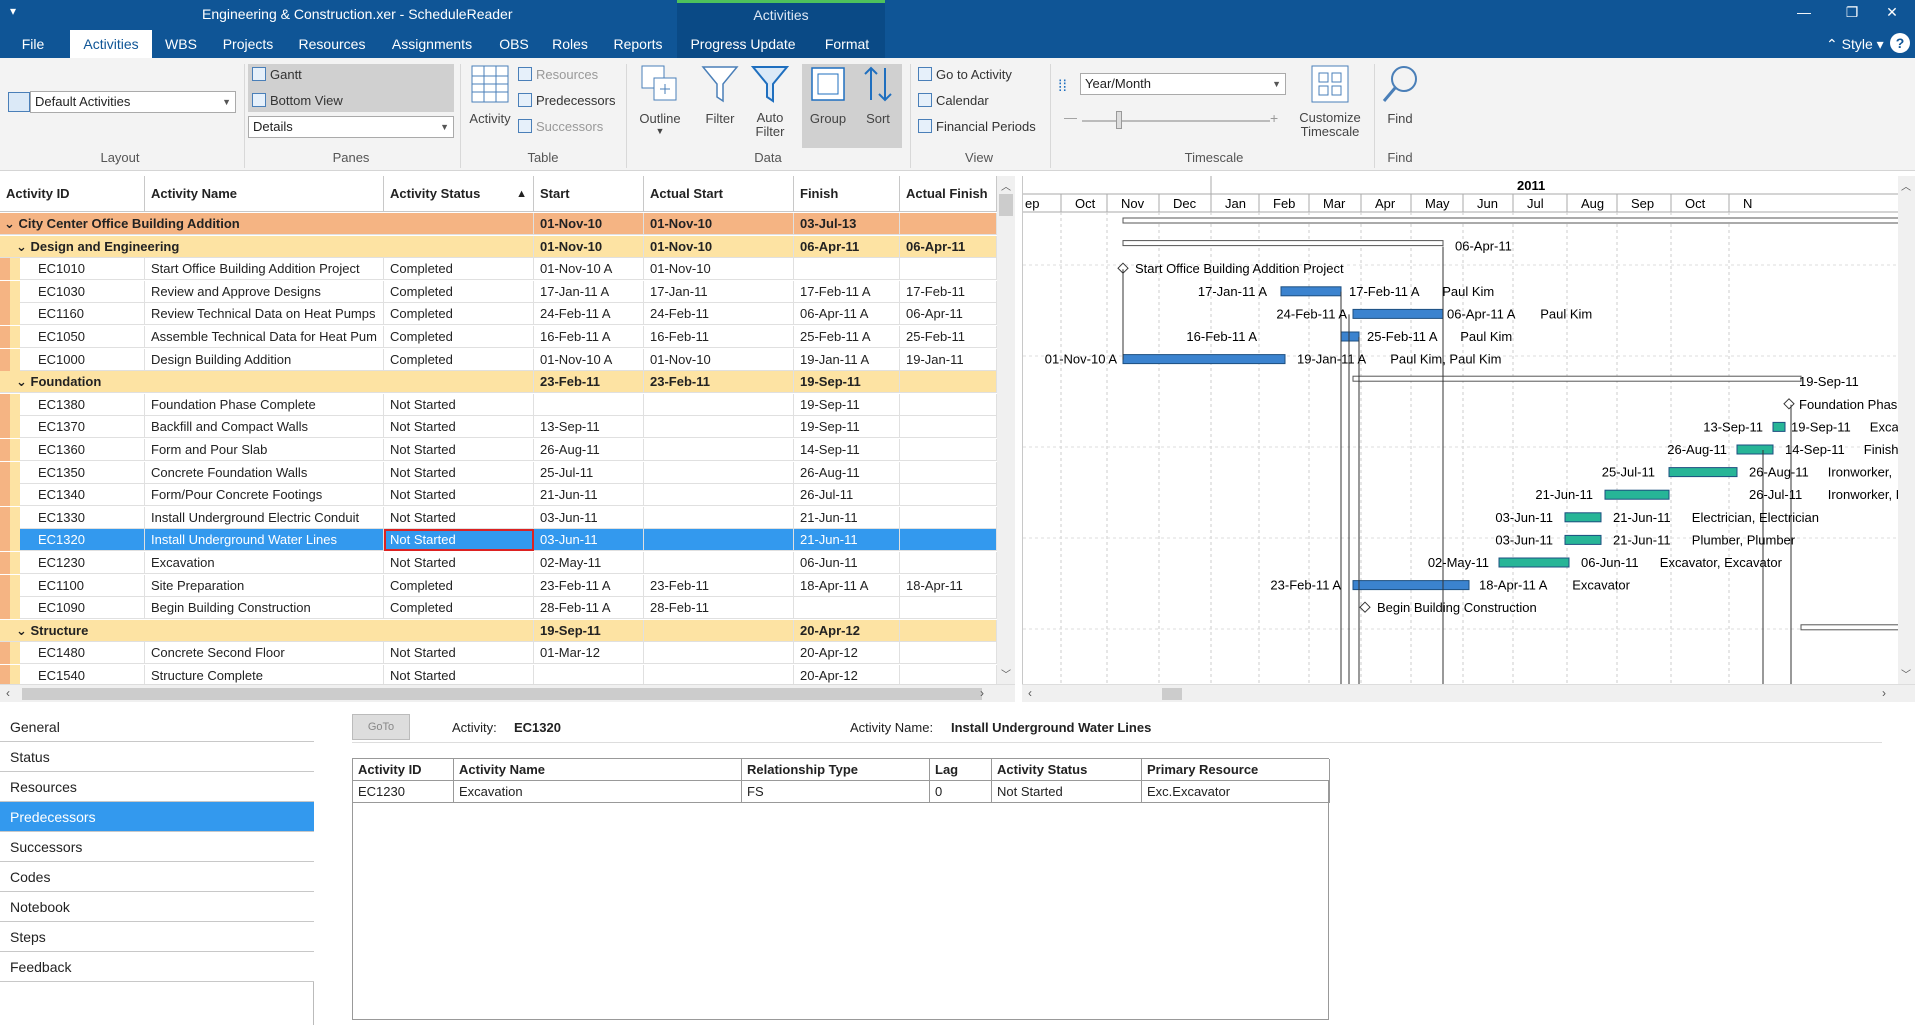 The width and height of the screenshot is (1915, 1025). Describe the element at coordinates (953, 101) in the screenshot. I see `calendar-button: Calendar` at that location.